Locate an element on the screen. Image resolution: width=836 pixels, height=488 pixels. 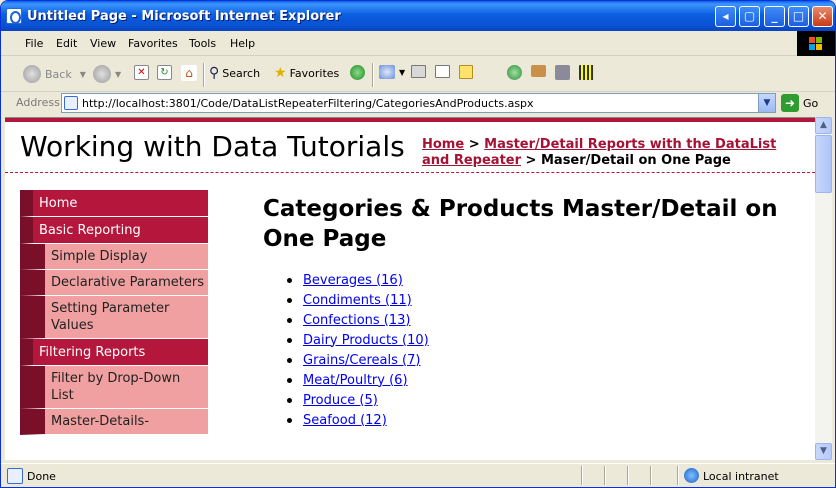
favorites-button: ★ Favorites is located at coordinates (306, 73).